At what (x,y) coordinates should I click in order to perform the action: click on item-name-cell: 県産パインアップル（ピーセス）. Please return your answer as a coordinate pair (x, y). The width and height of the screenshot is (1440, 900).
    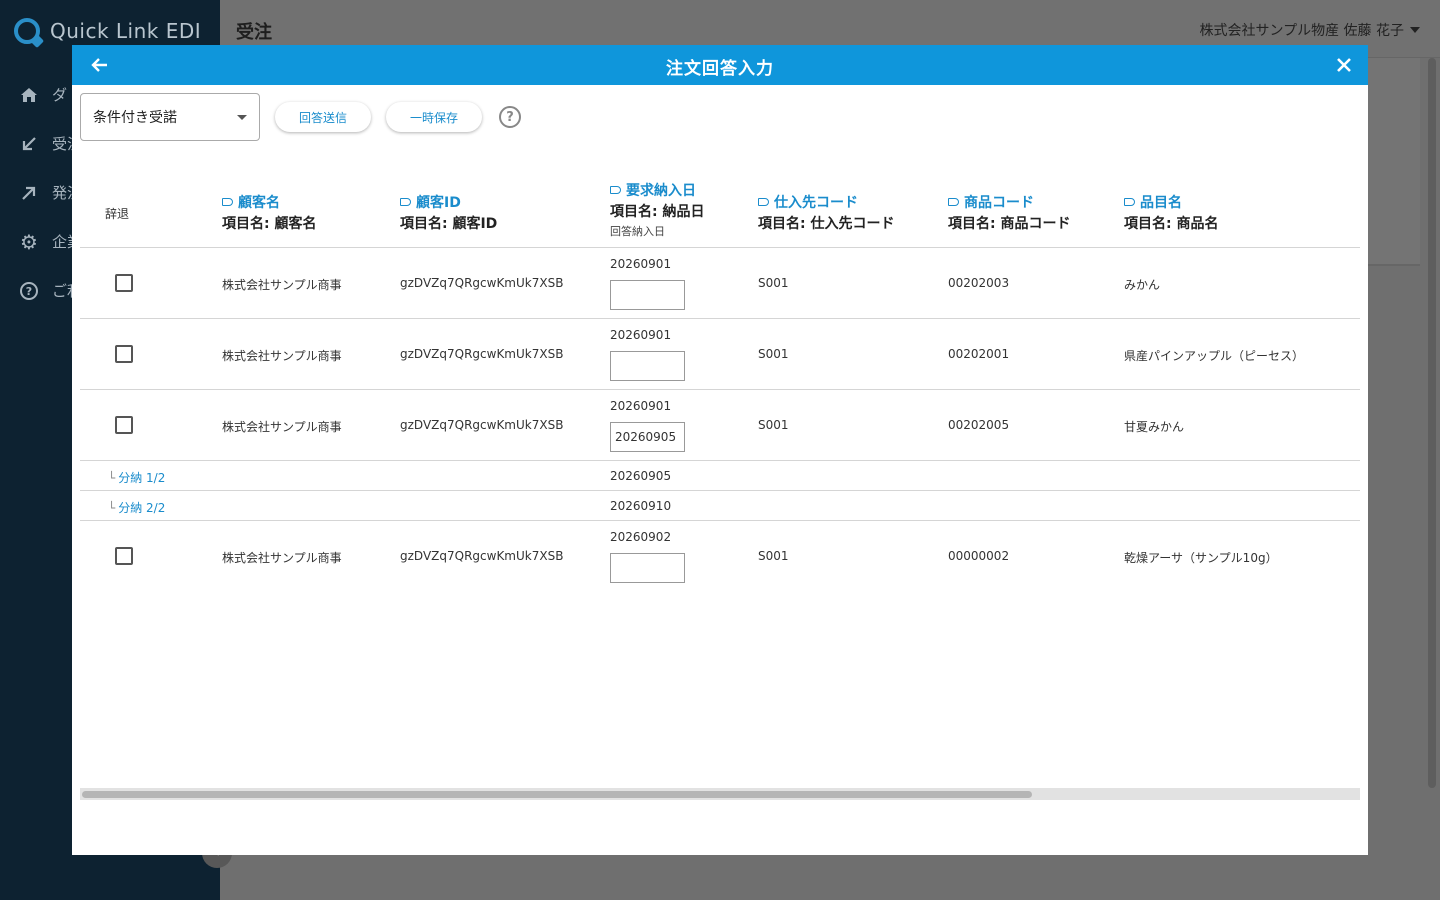
    Looking at the image, I should click on (1214, 356).